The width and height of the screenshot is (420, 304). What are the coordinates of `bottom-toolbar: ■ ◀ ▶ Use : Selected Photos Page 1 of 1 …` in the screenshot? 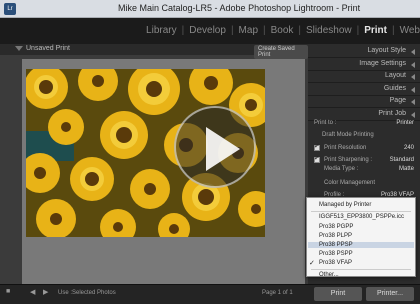 It's located at (210, 294).